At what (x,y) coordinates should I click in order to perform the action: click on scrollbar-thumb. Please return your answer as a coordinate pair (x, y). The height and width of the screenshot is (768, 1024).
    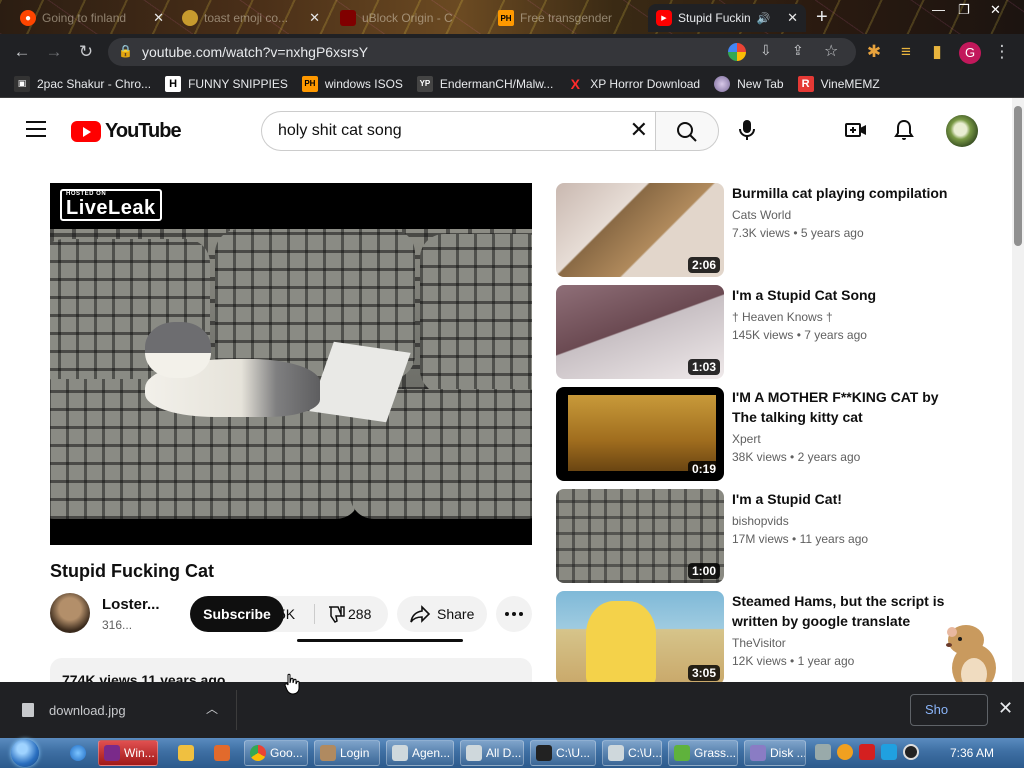
    Looking at the image, I should click on (1018, 176).